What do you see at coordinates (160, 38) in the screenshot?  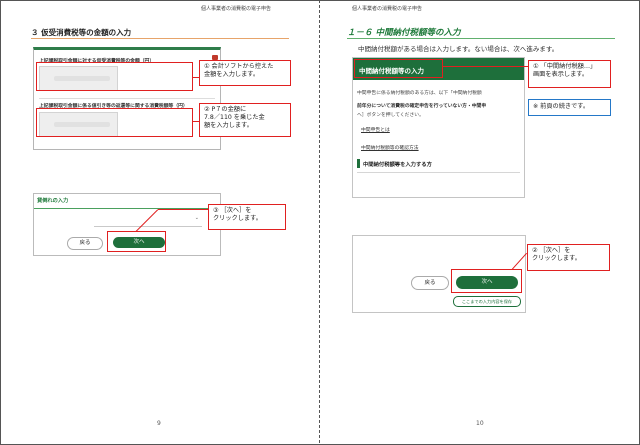 I see `left-section-underline` at bounding box center [160, 38].